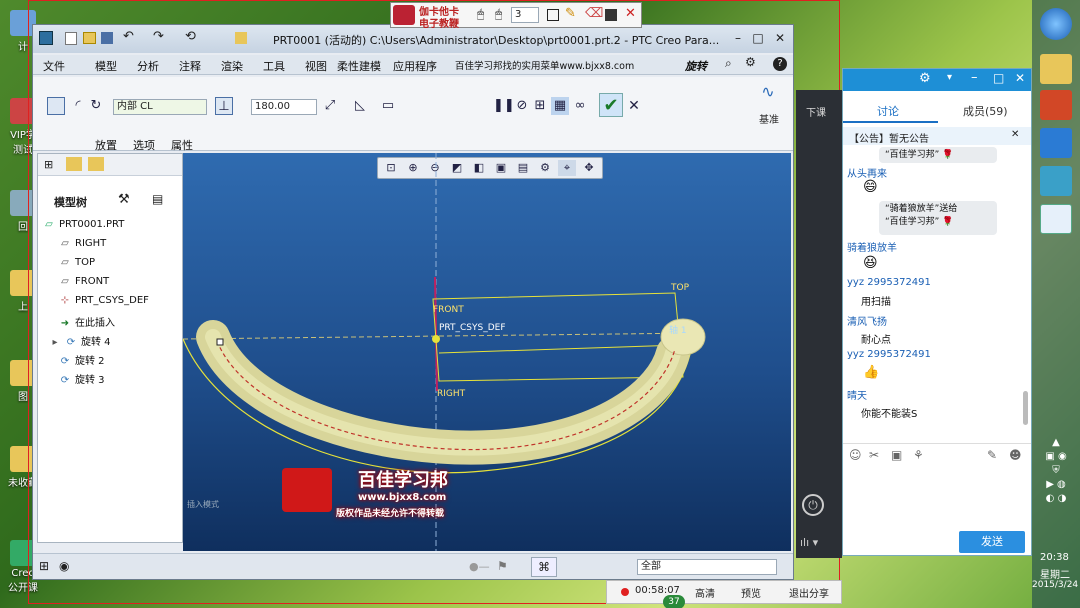 The height and width of the screenshot is (608, 1080). Describe the element at coordinates (44, 566) in the screenshot. I see `tree-toggle-icon: ⊞` at that location.